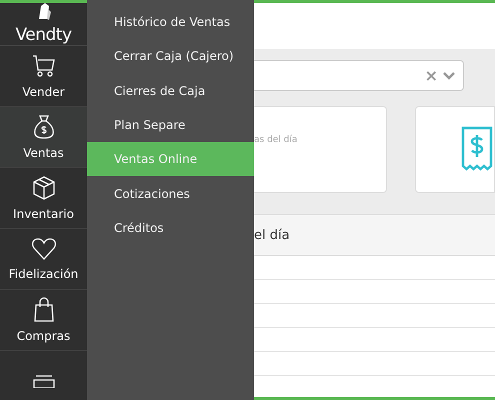  I want to click on receipt-icon, so click(477, 149).